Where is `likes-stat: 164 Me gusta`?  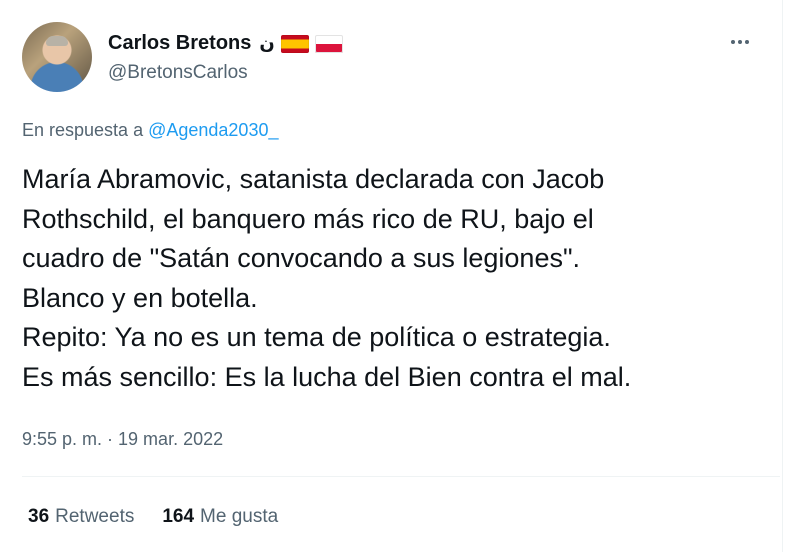
likes-stat: 164 Me gusta is located at coordinates (220, 517).